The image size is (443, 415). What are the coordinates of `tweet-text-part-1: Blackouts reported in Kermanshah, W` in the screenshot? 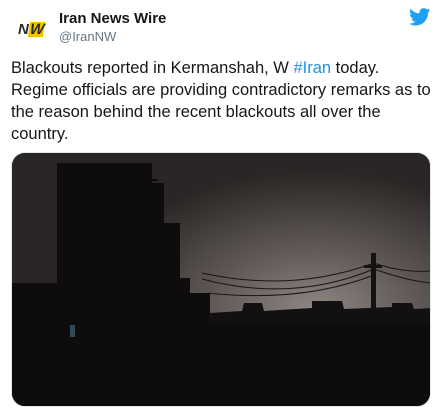 It's located at (152, 68).